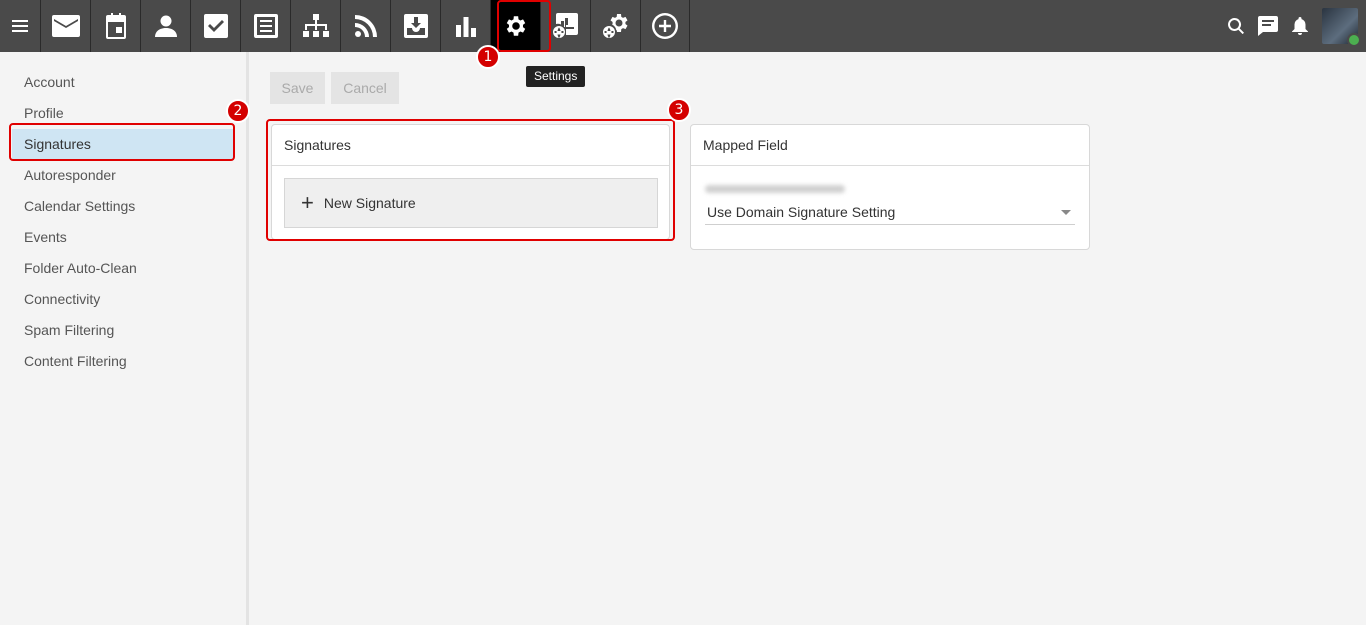  What do you see at coordinates (415, 26) in the screenshot?
I see `archive-icon` at bounding box center [415, 26].